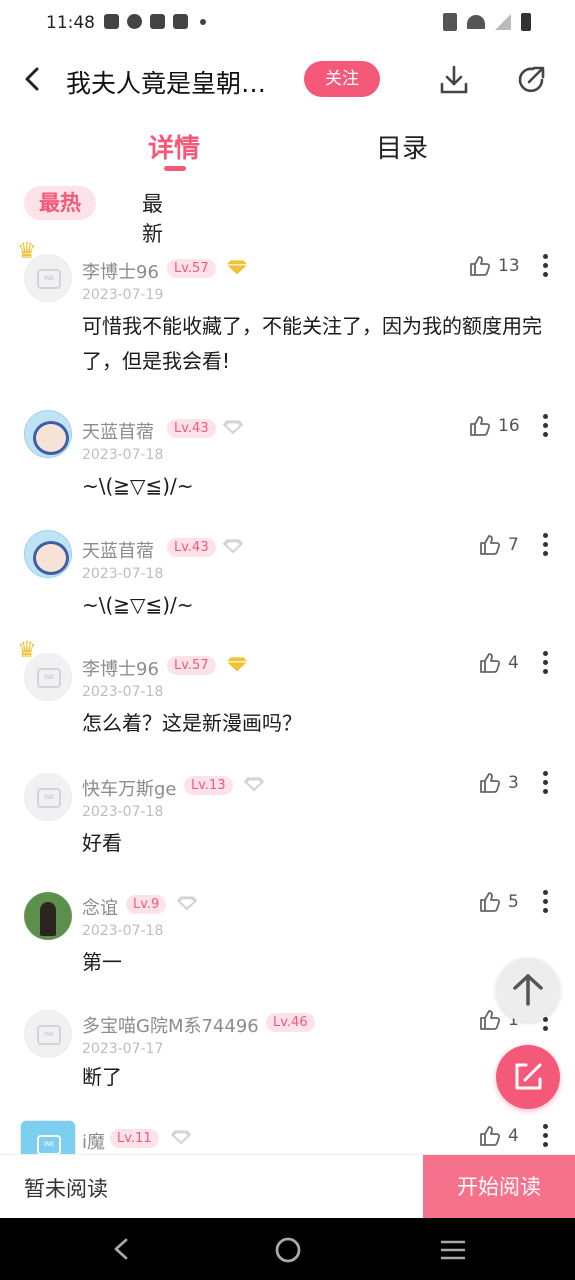 The image size is (575, 1280). What do you see at coordinates (66, 1189) in the screenshot?
I see `reading-status: 暂未阅读` at bounding box center [66, 1189].